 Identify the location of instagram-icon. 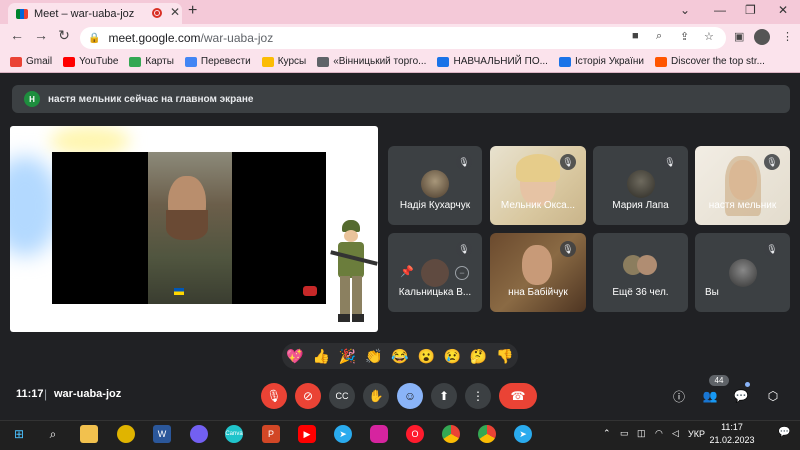
(379, 434).